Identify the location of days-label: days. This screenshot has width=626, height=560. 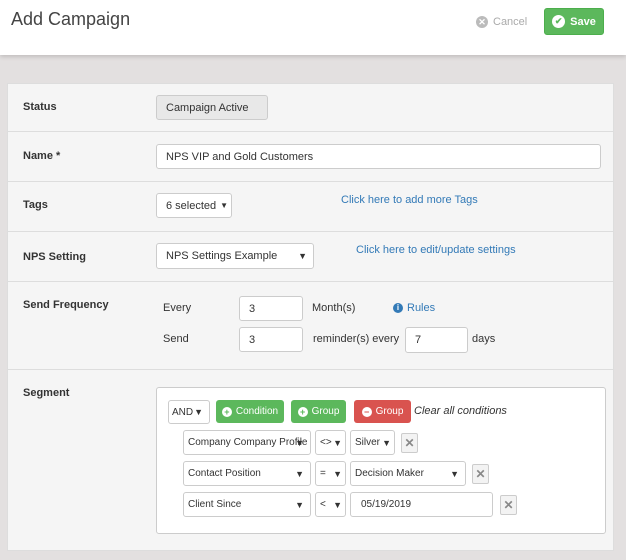
(484, 339).